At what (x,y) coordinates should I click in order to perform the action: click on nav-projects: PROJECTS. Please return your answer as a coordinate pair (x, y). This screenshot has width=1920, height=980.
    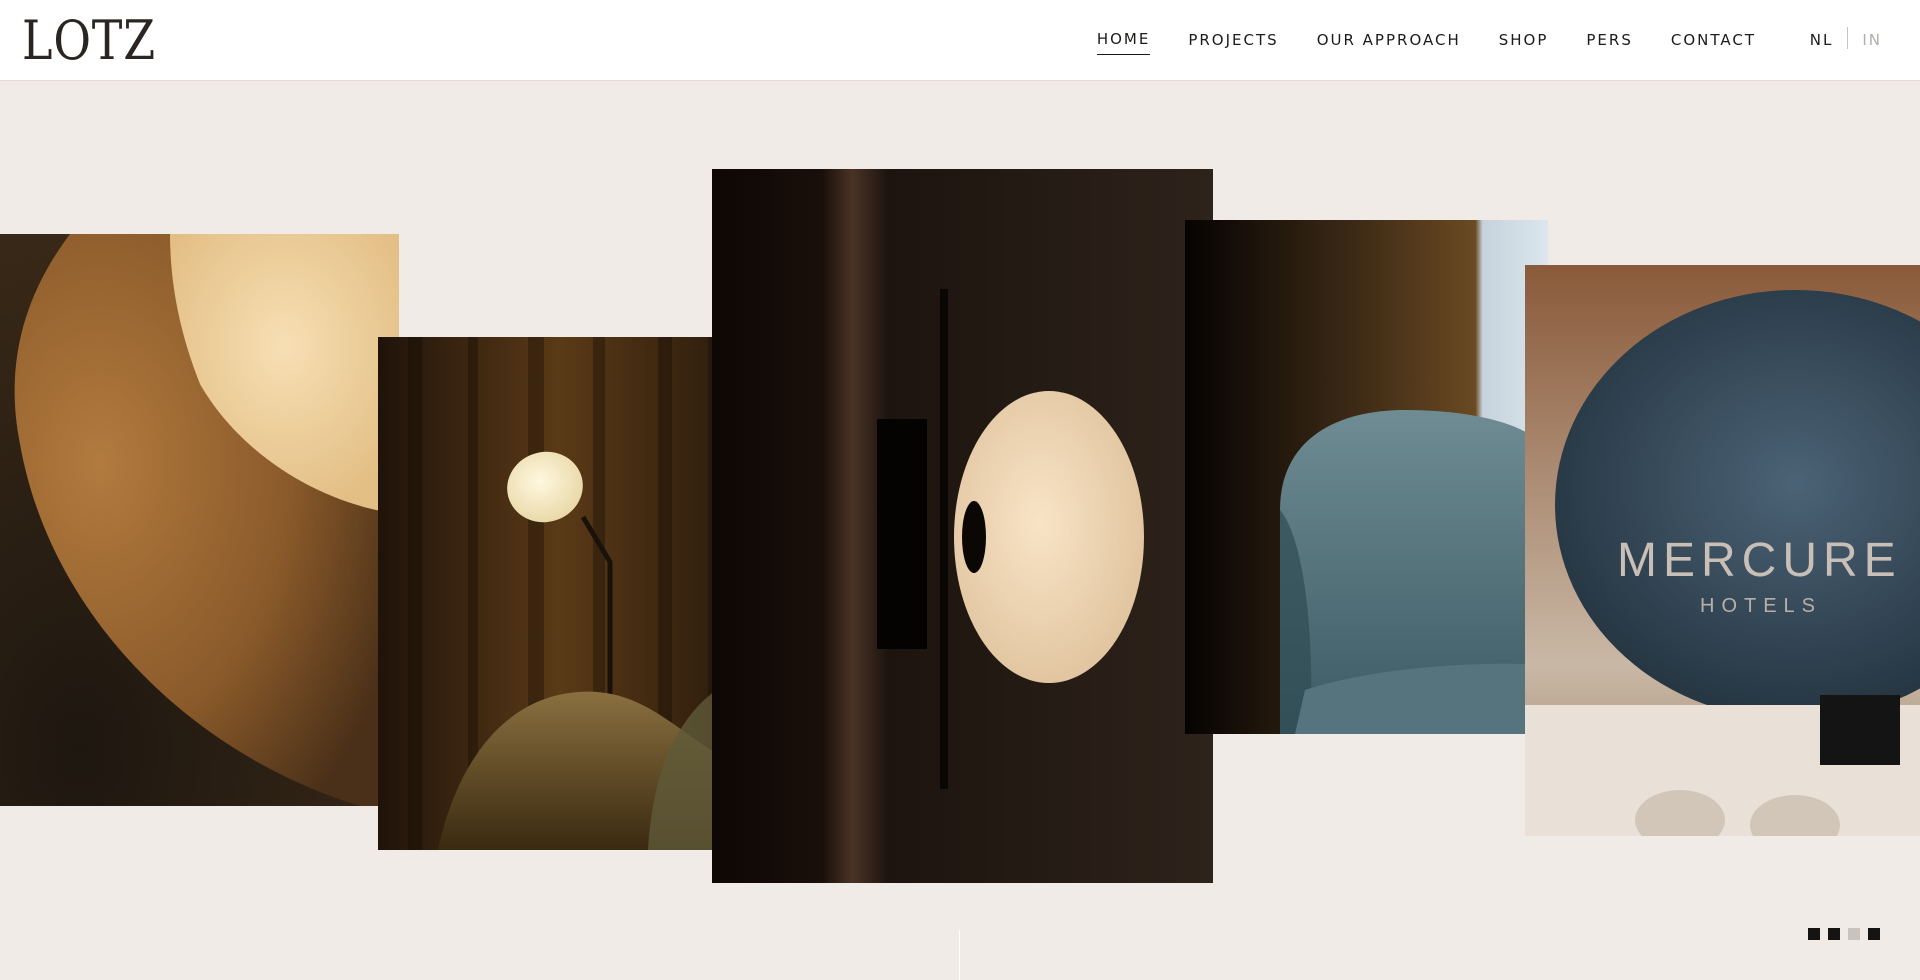
    Looking at the image, I should click on (1233, 43).